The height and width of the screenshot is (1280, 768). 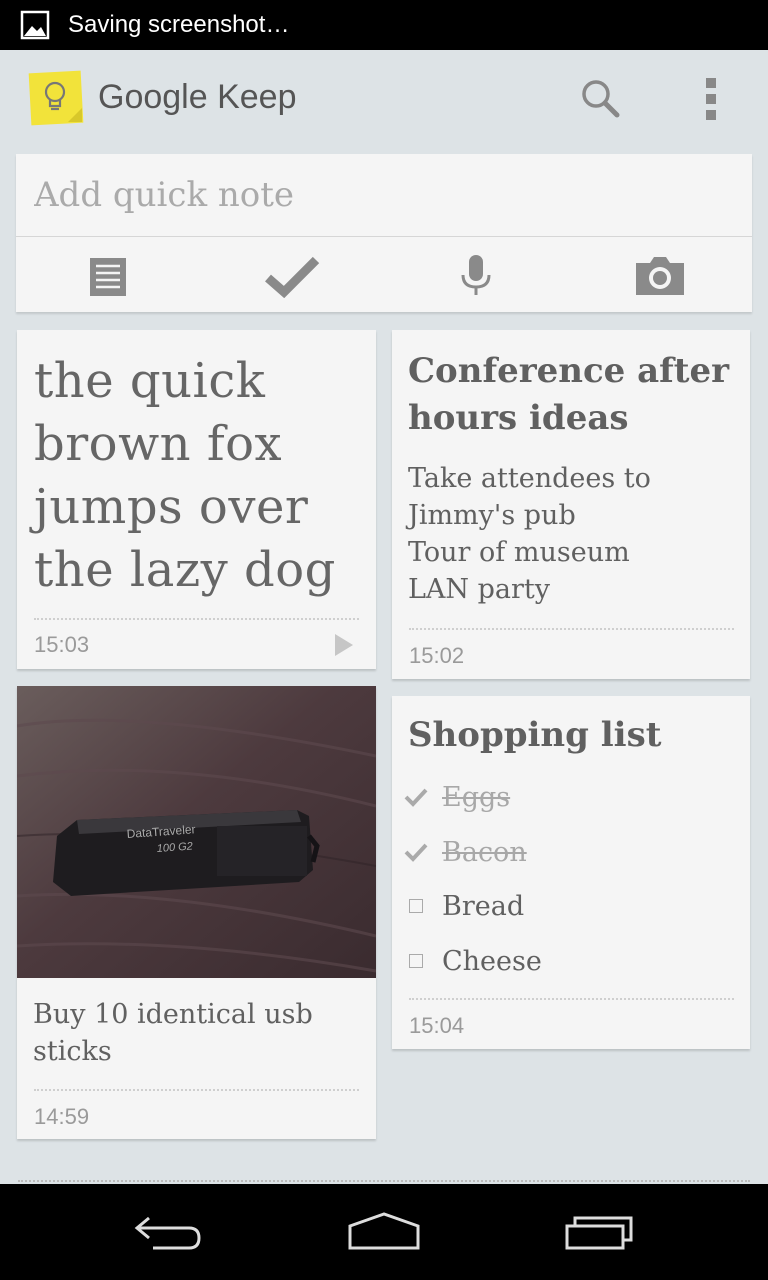 I want to click on list-item-label: Cheese, so click(x=492, y=961).